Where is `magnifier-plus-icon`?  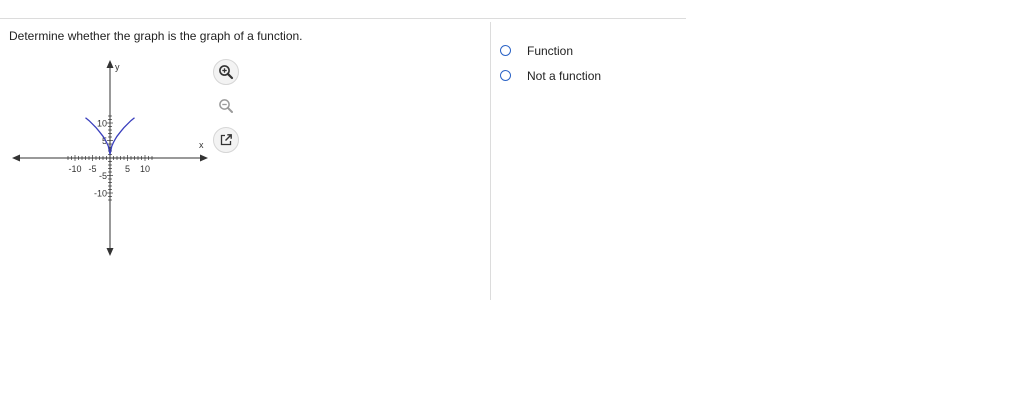
magnifier-plus-icon is located at coordinates (226, 72).